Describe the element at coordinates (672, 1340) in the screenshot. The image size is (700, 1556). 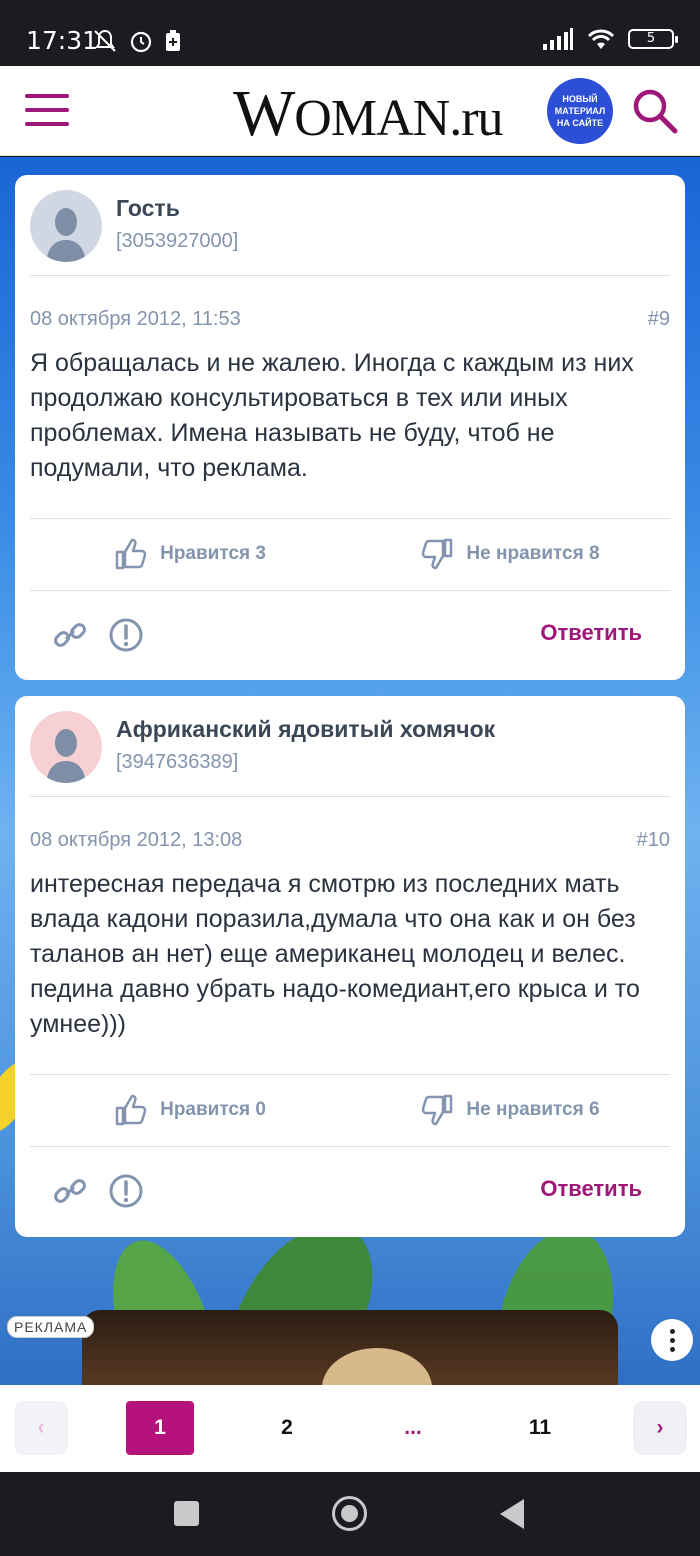
I see `more-options-icon` at that location.